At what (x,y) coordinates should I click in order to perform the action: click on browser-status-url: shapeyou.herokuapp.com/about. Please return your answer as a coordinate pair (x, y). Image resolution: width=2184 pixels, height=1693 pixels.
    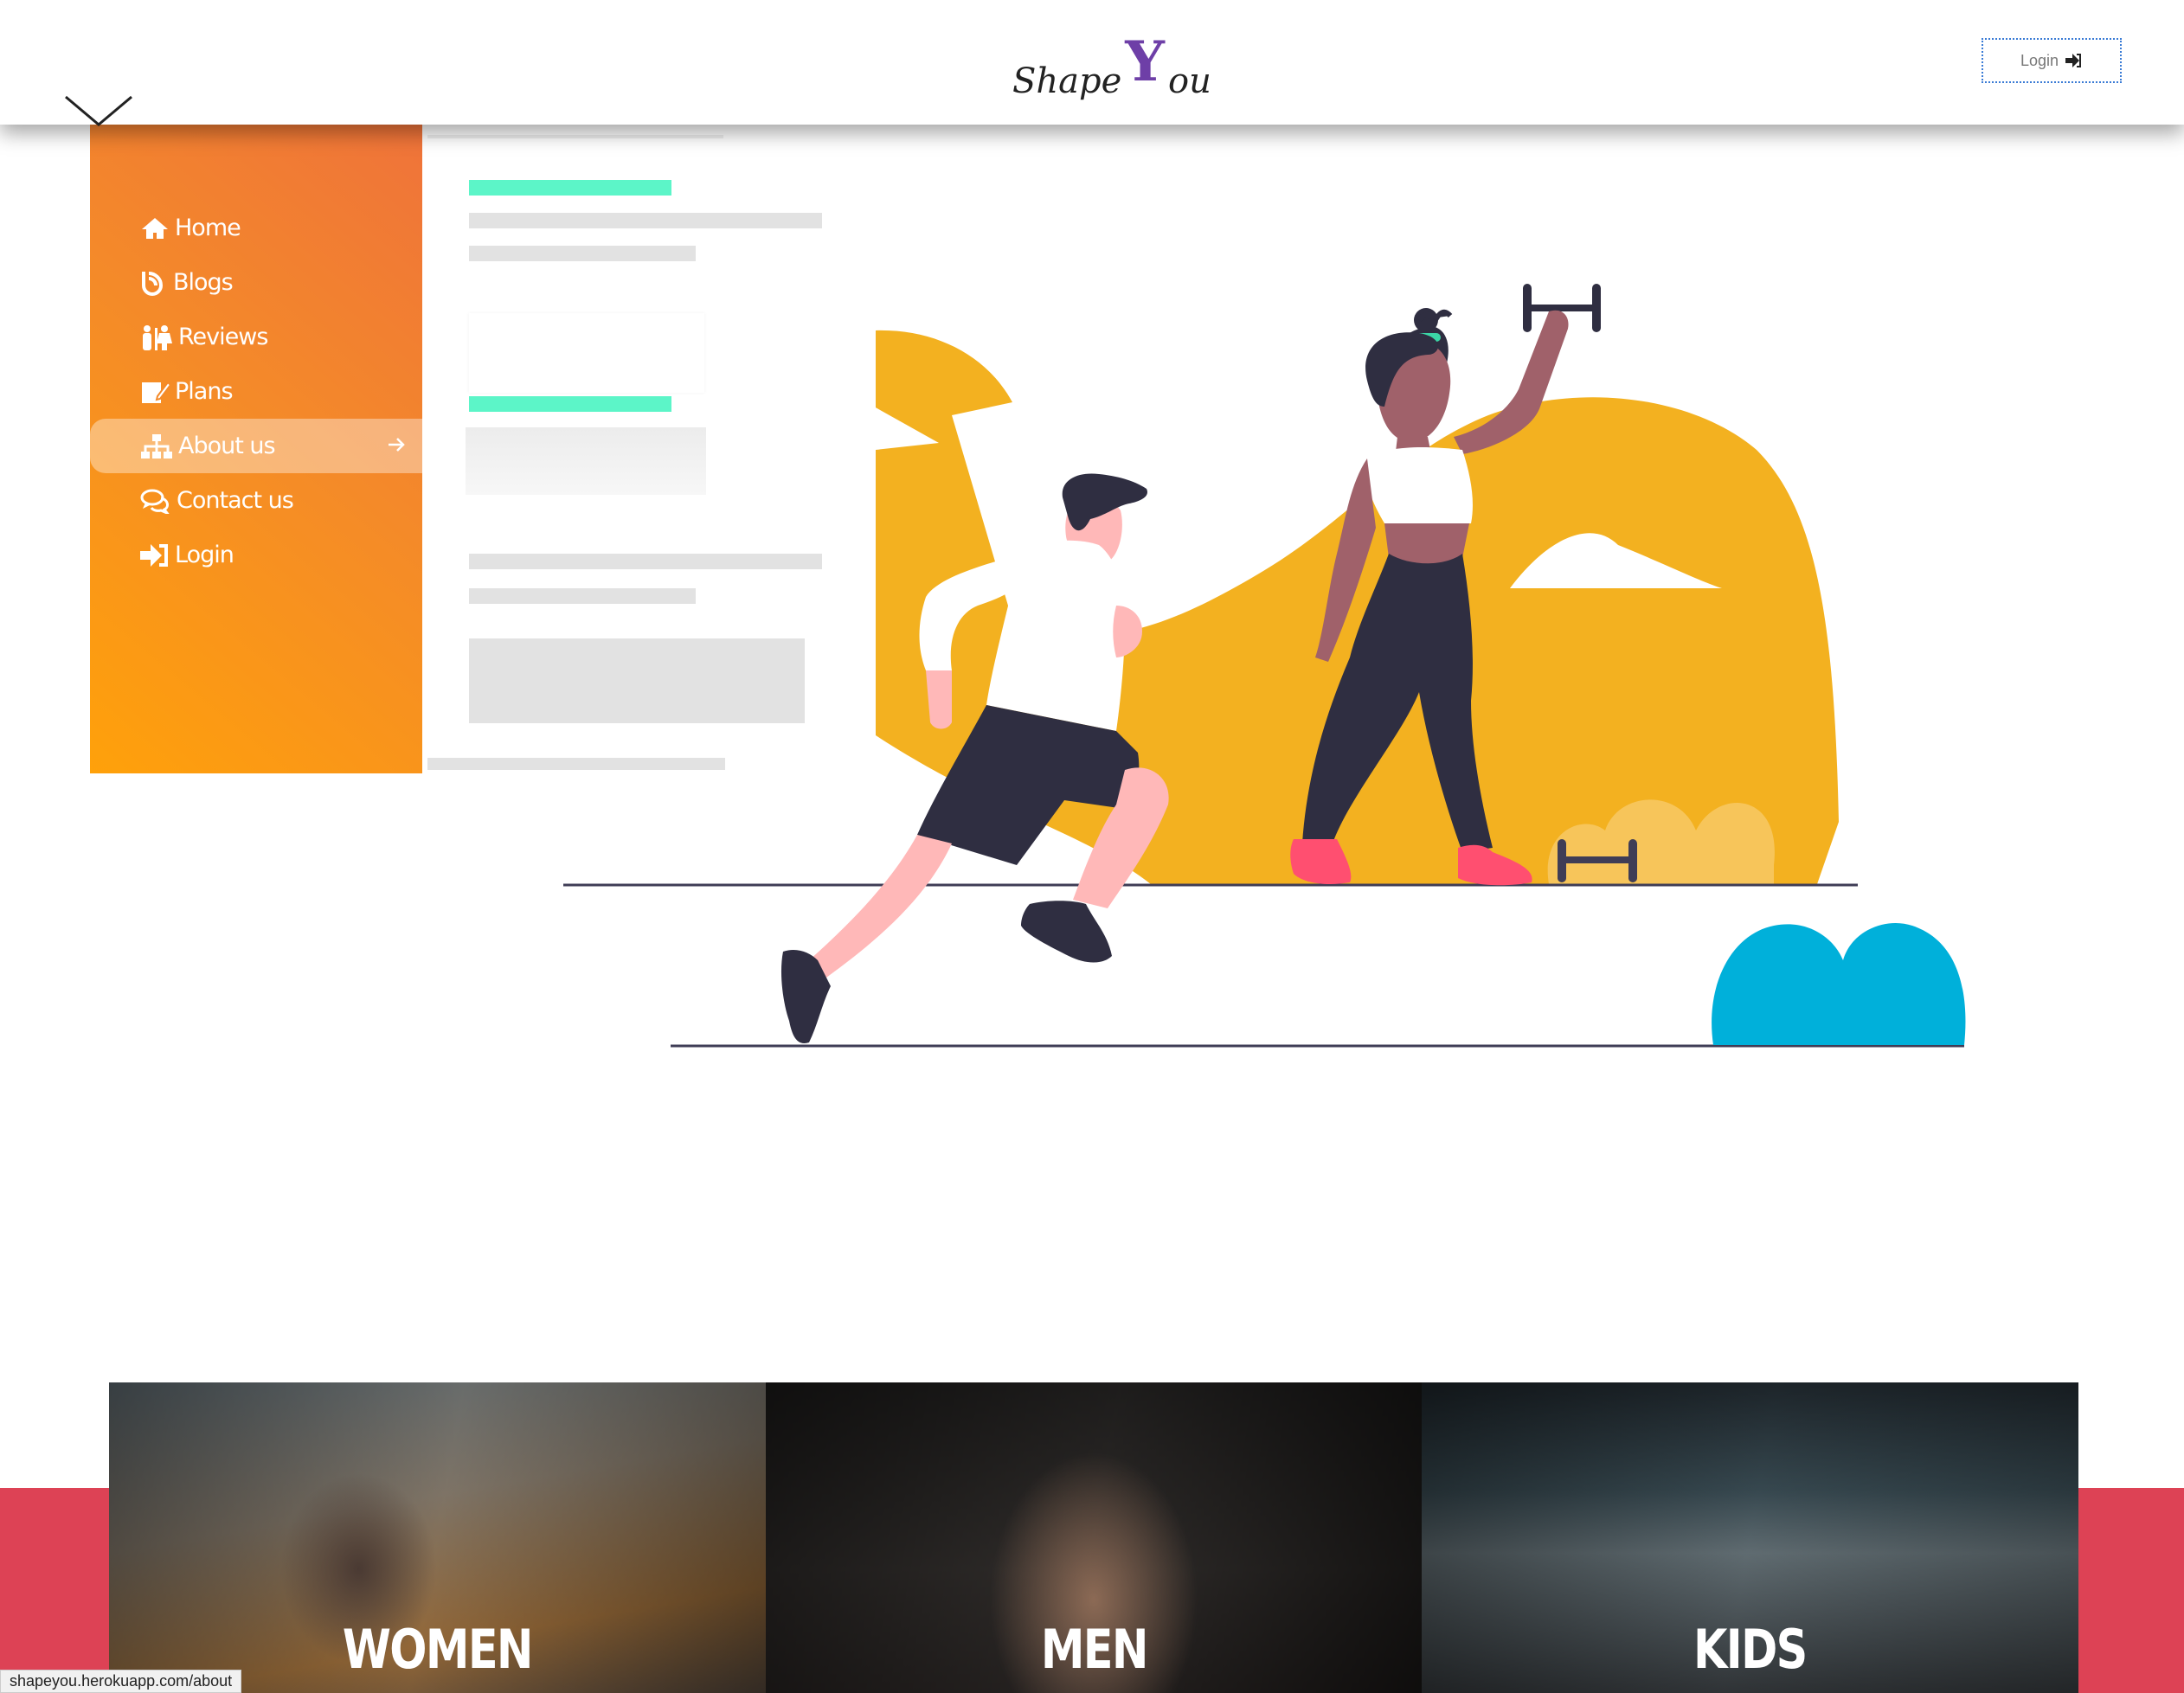
    Looking at the image, I should click on (121, 1681).